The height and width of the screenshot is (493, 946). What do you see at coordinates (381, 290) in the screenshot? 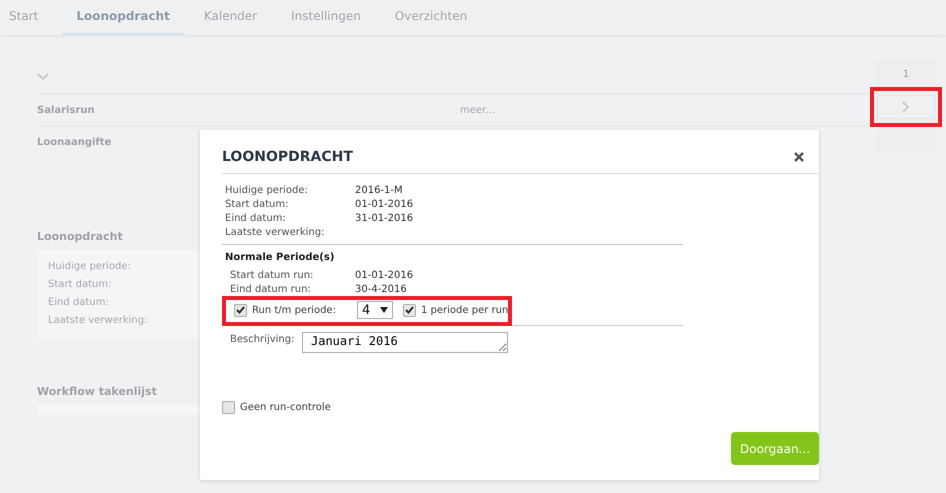
I see `field-value: 30-4-2016` at bounding box center [381, 290].